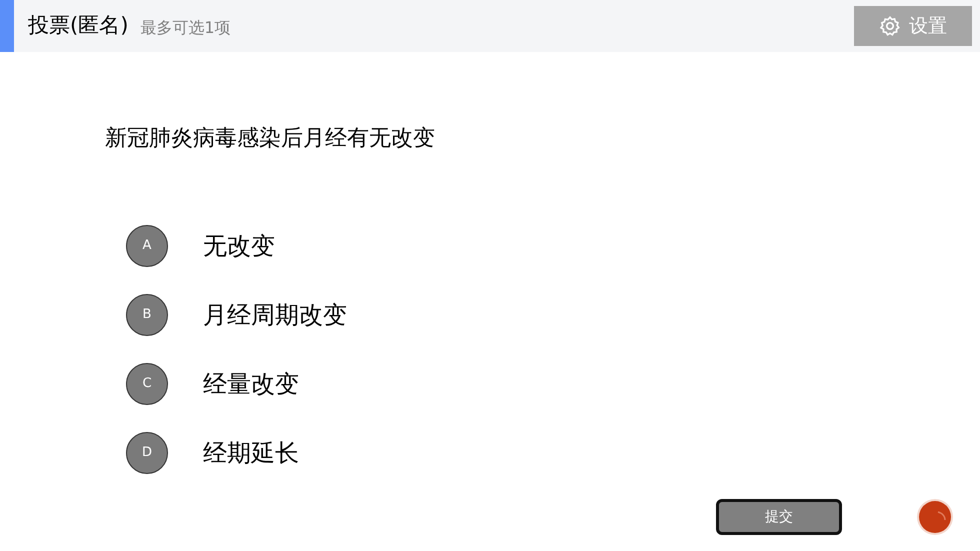  I want to click on panel-subtitle: 最多可选1项, so click(185, 28).